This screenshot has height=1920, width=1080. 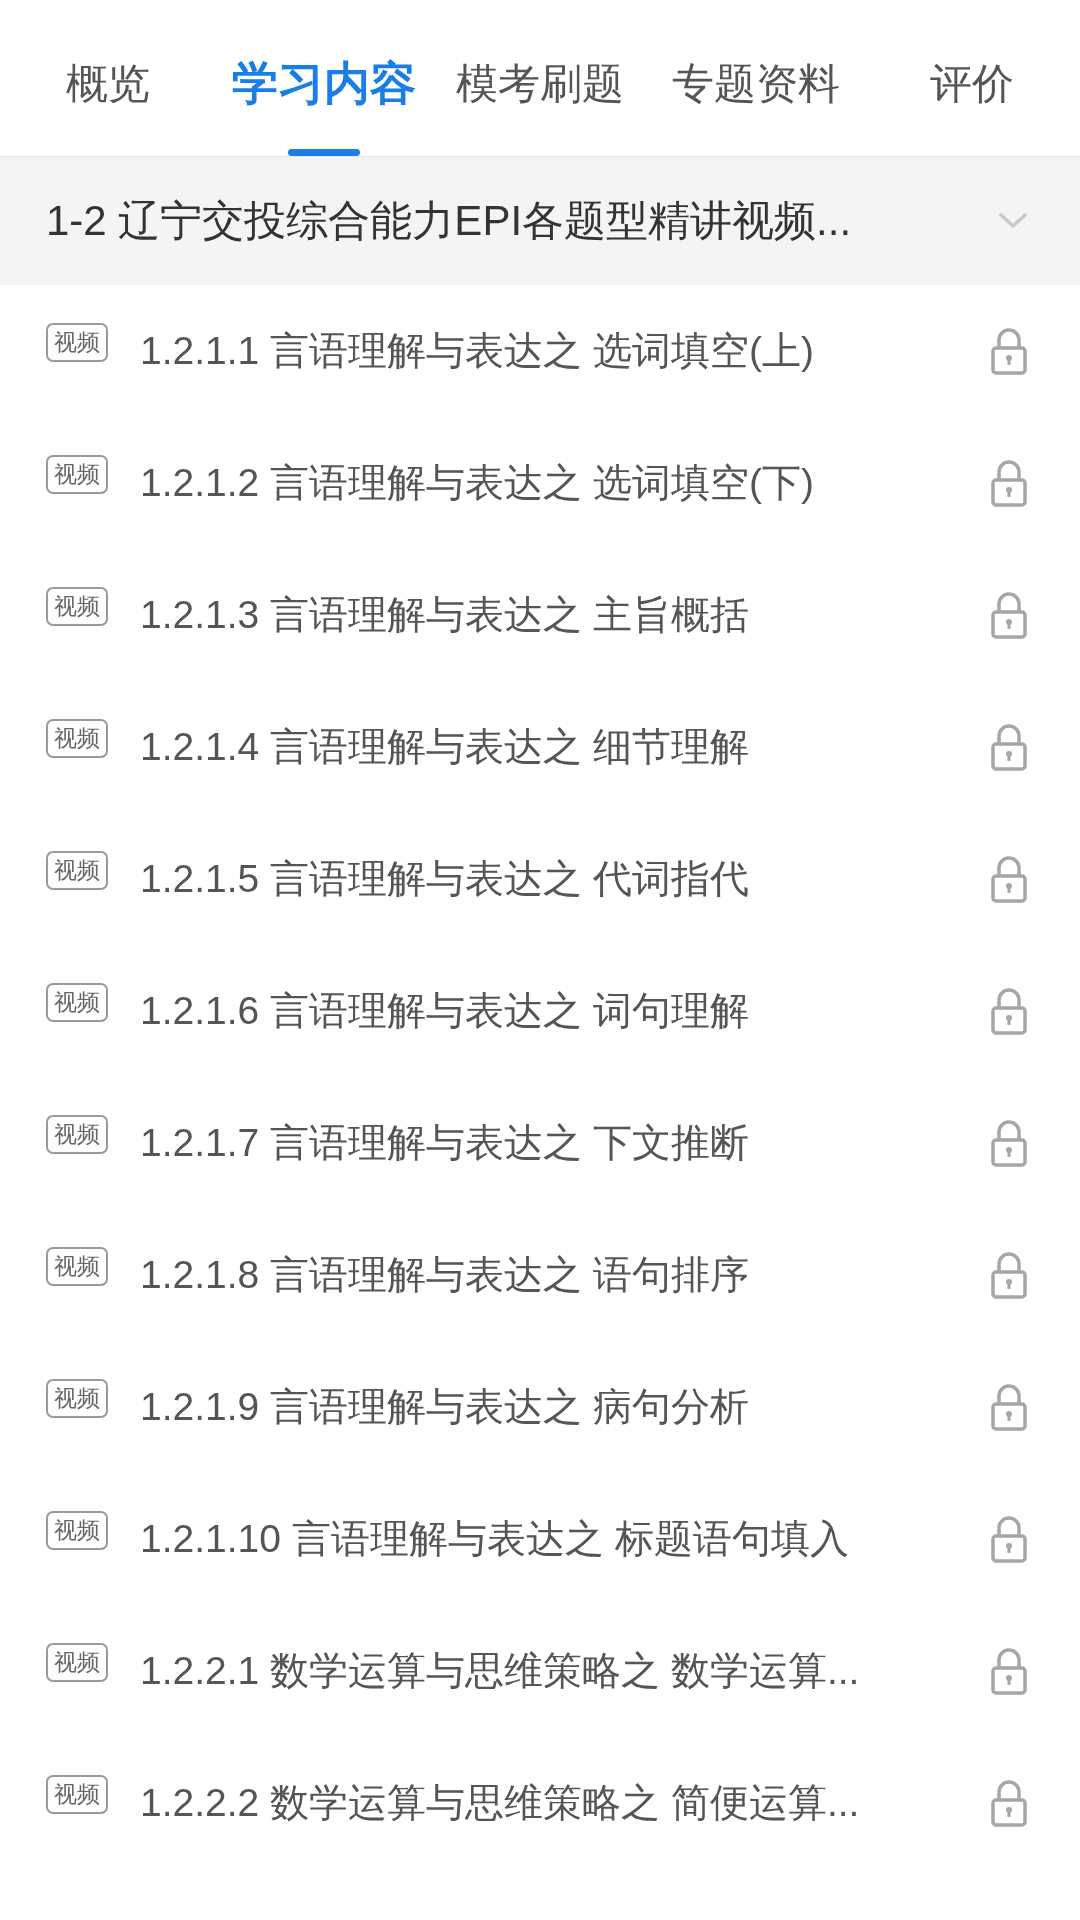 What do you see at coordinates (540, 78) in the screenshot?
I see `tab: 模考刷题` at bounding box center [540, 78].